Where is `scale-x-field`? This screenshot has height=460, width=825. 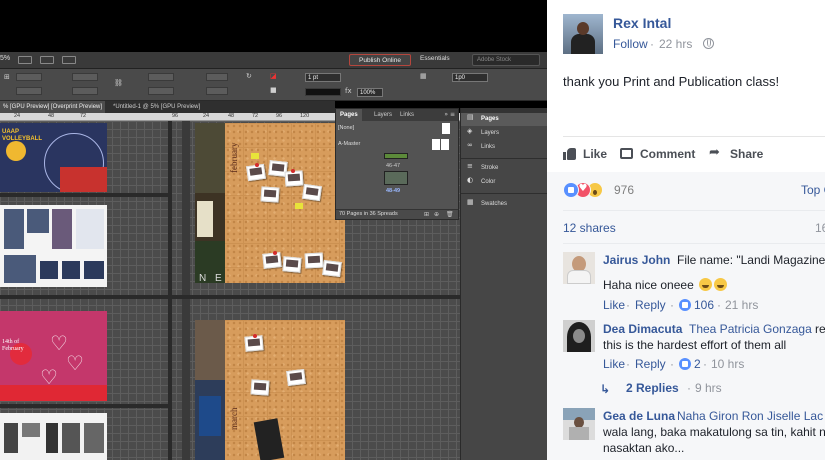 scale-x-field is located at coordinates (161, 77).